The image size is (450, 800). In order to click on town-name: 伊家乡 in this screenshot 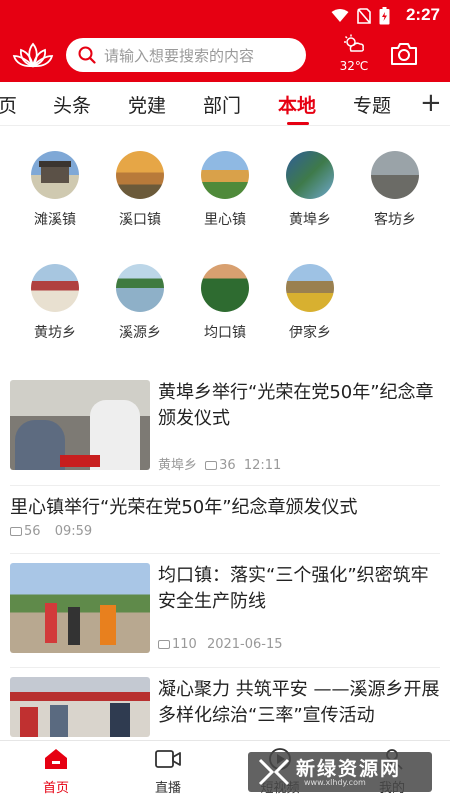, I will do `click(310, 333)`.